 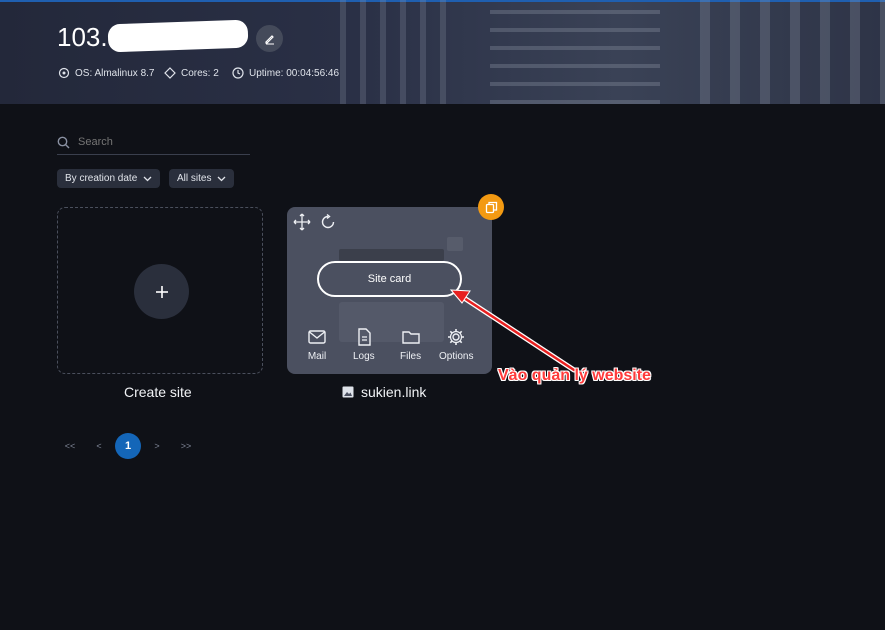 I want to click on annotation-arrow, so click(x=513, y=331).